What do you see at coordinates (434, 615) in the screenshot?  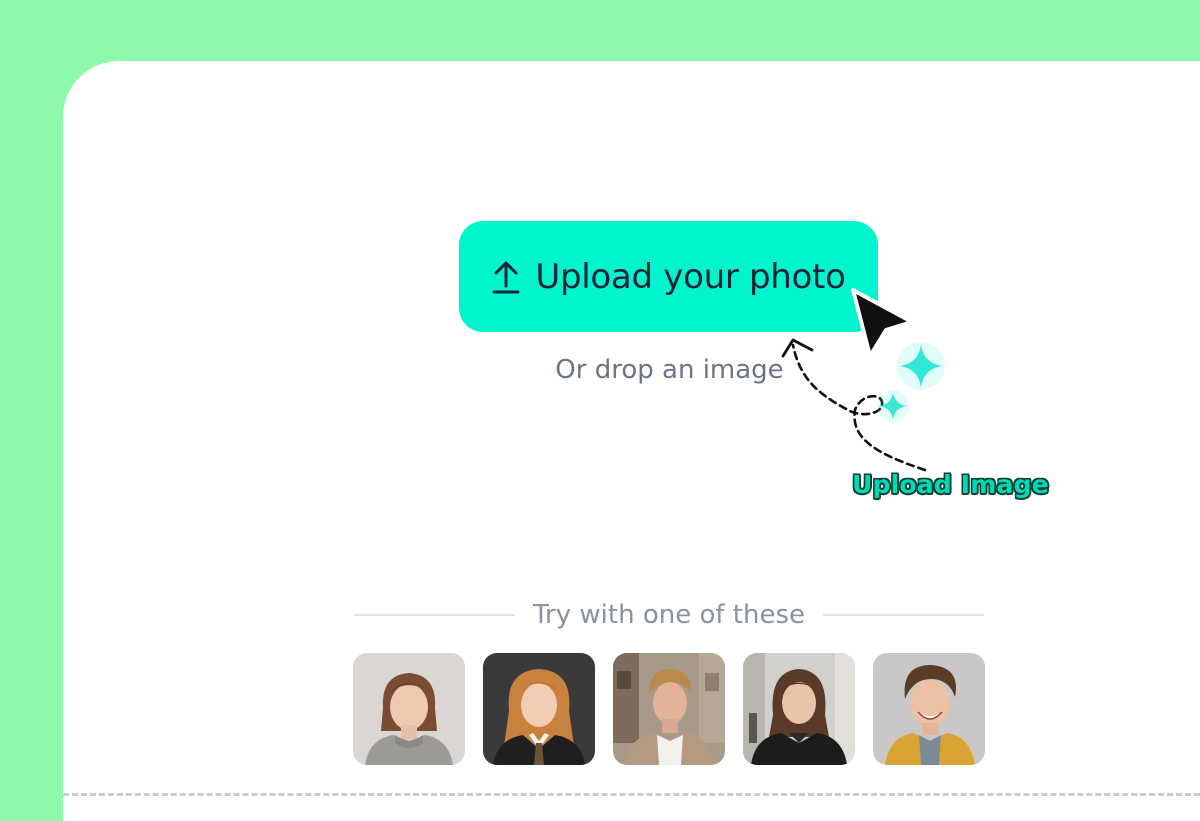 I see `divider-line-left` at bounding box center [434, 615].